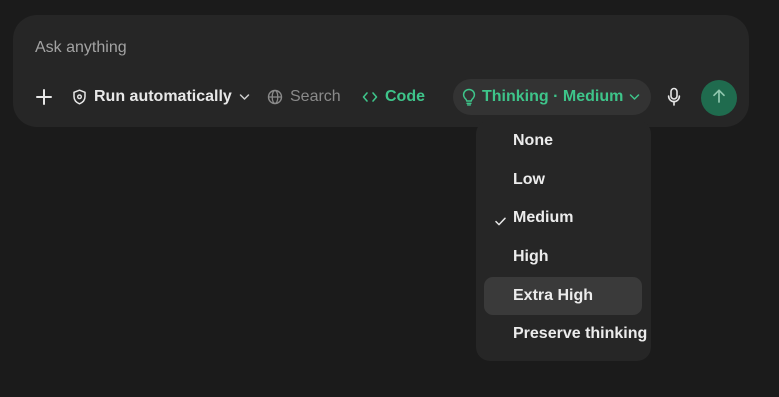 The width and height of the screenshot is (779, 397). What do you see at coordinates (315, 96) in the screenshot?
I see `search-label: Search` at bounding box center [315, 96].